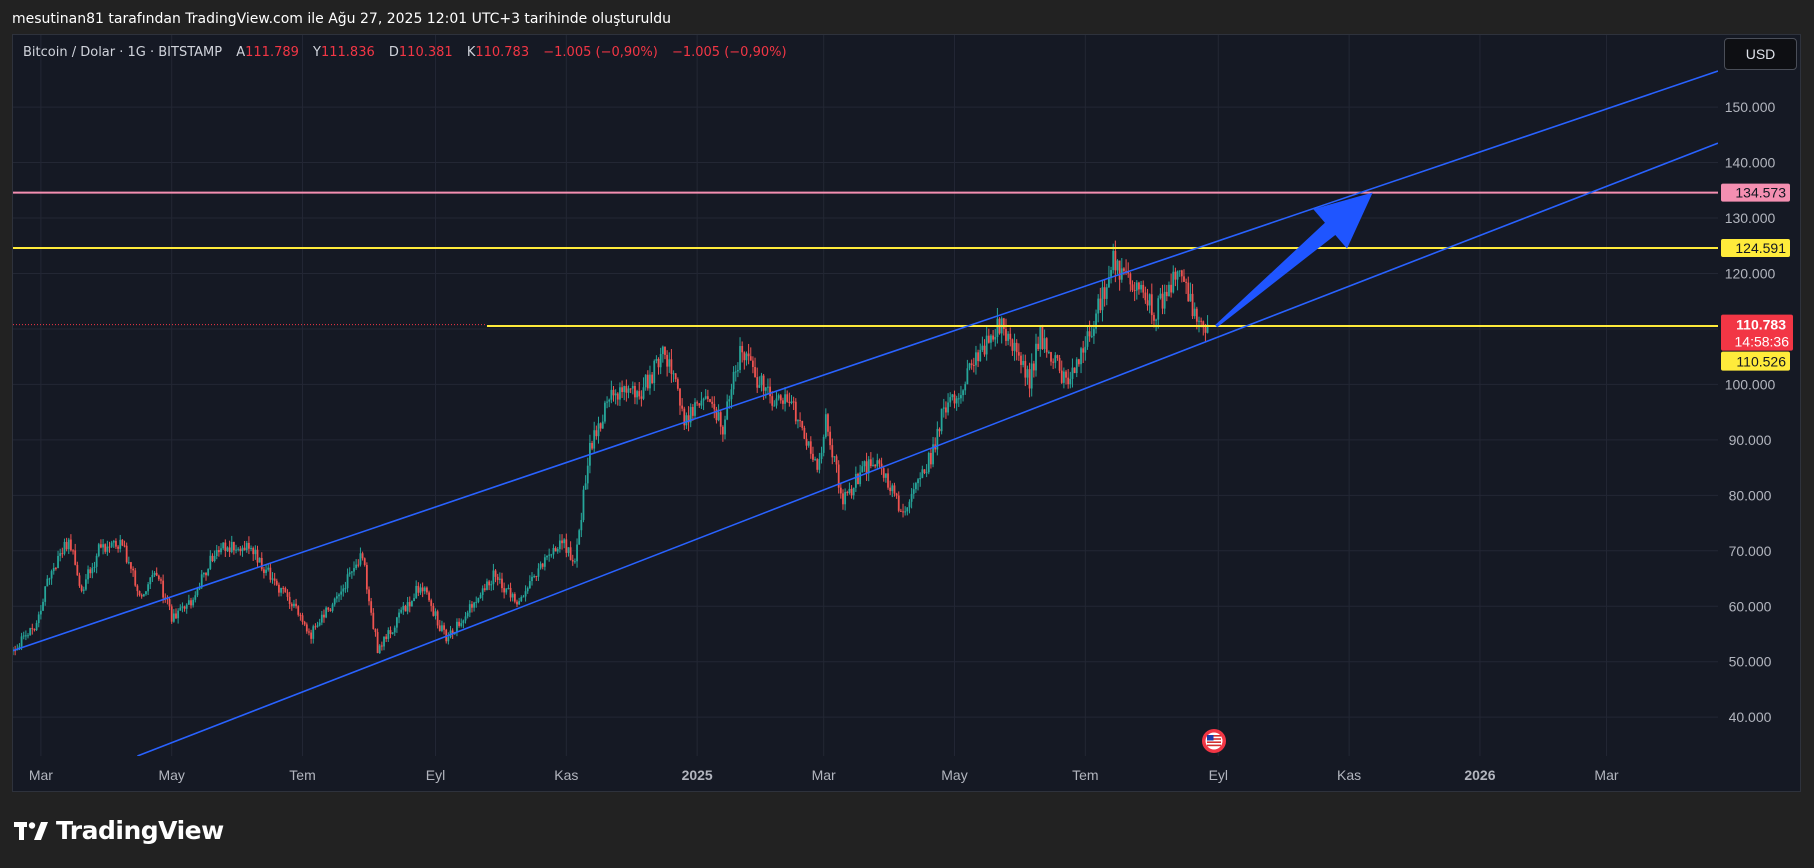  What do you see at coordinates (425, 52) in the screenshot?
I see `low-value: 110.381` at bounding box center [425, 52].